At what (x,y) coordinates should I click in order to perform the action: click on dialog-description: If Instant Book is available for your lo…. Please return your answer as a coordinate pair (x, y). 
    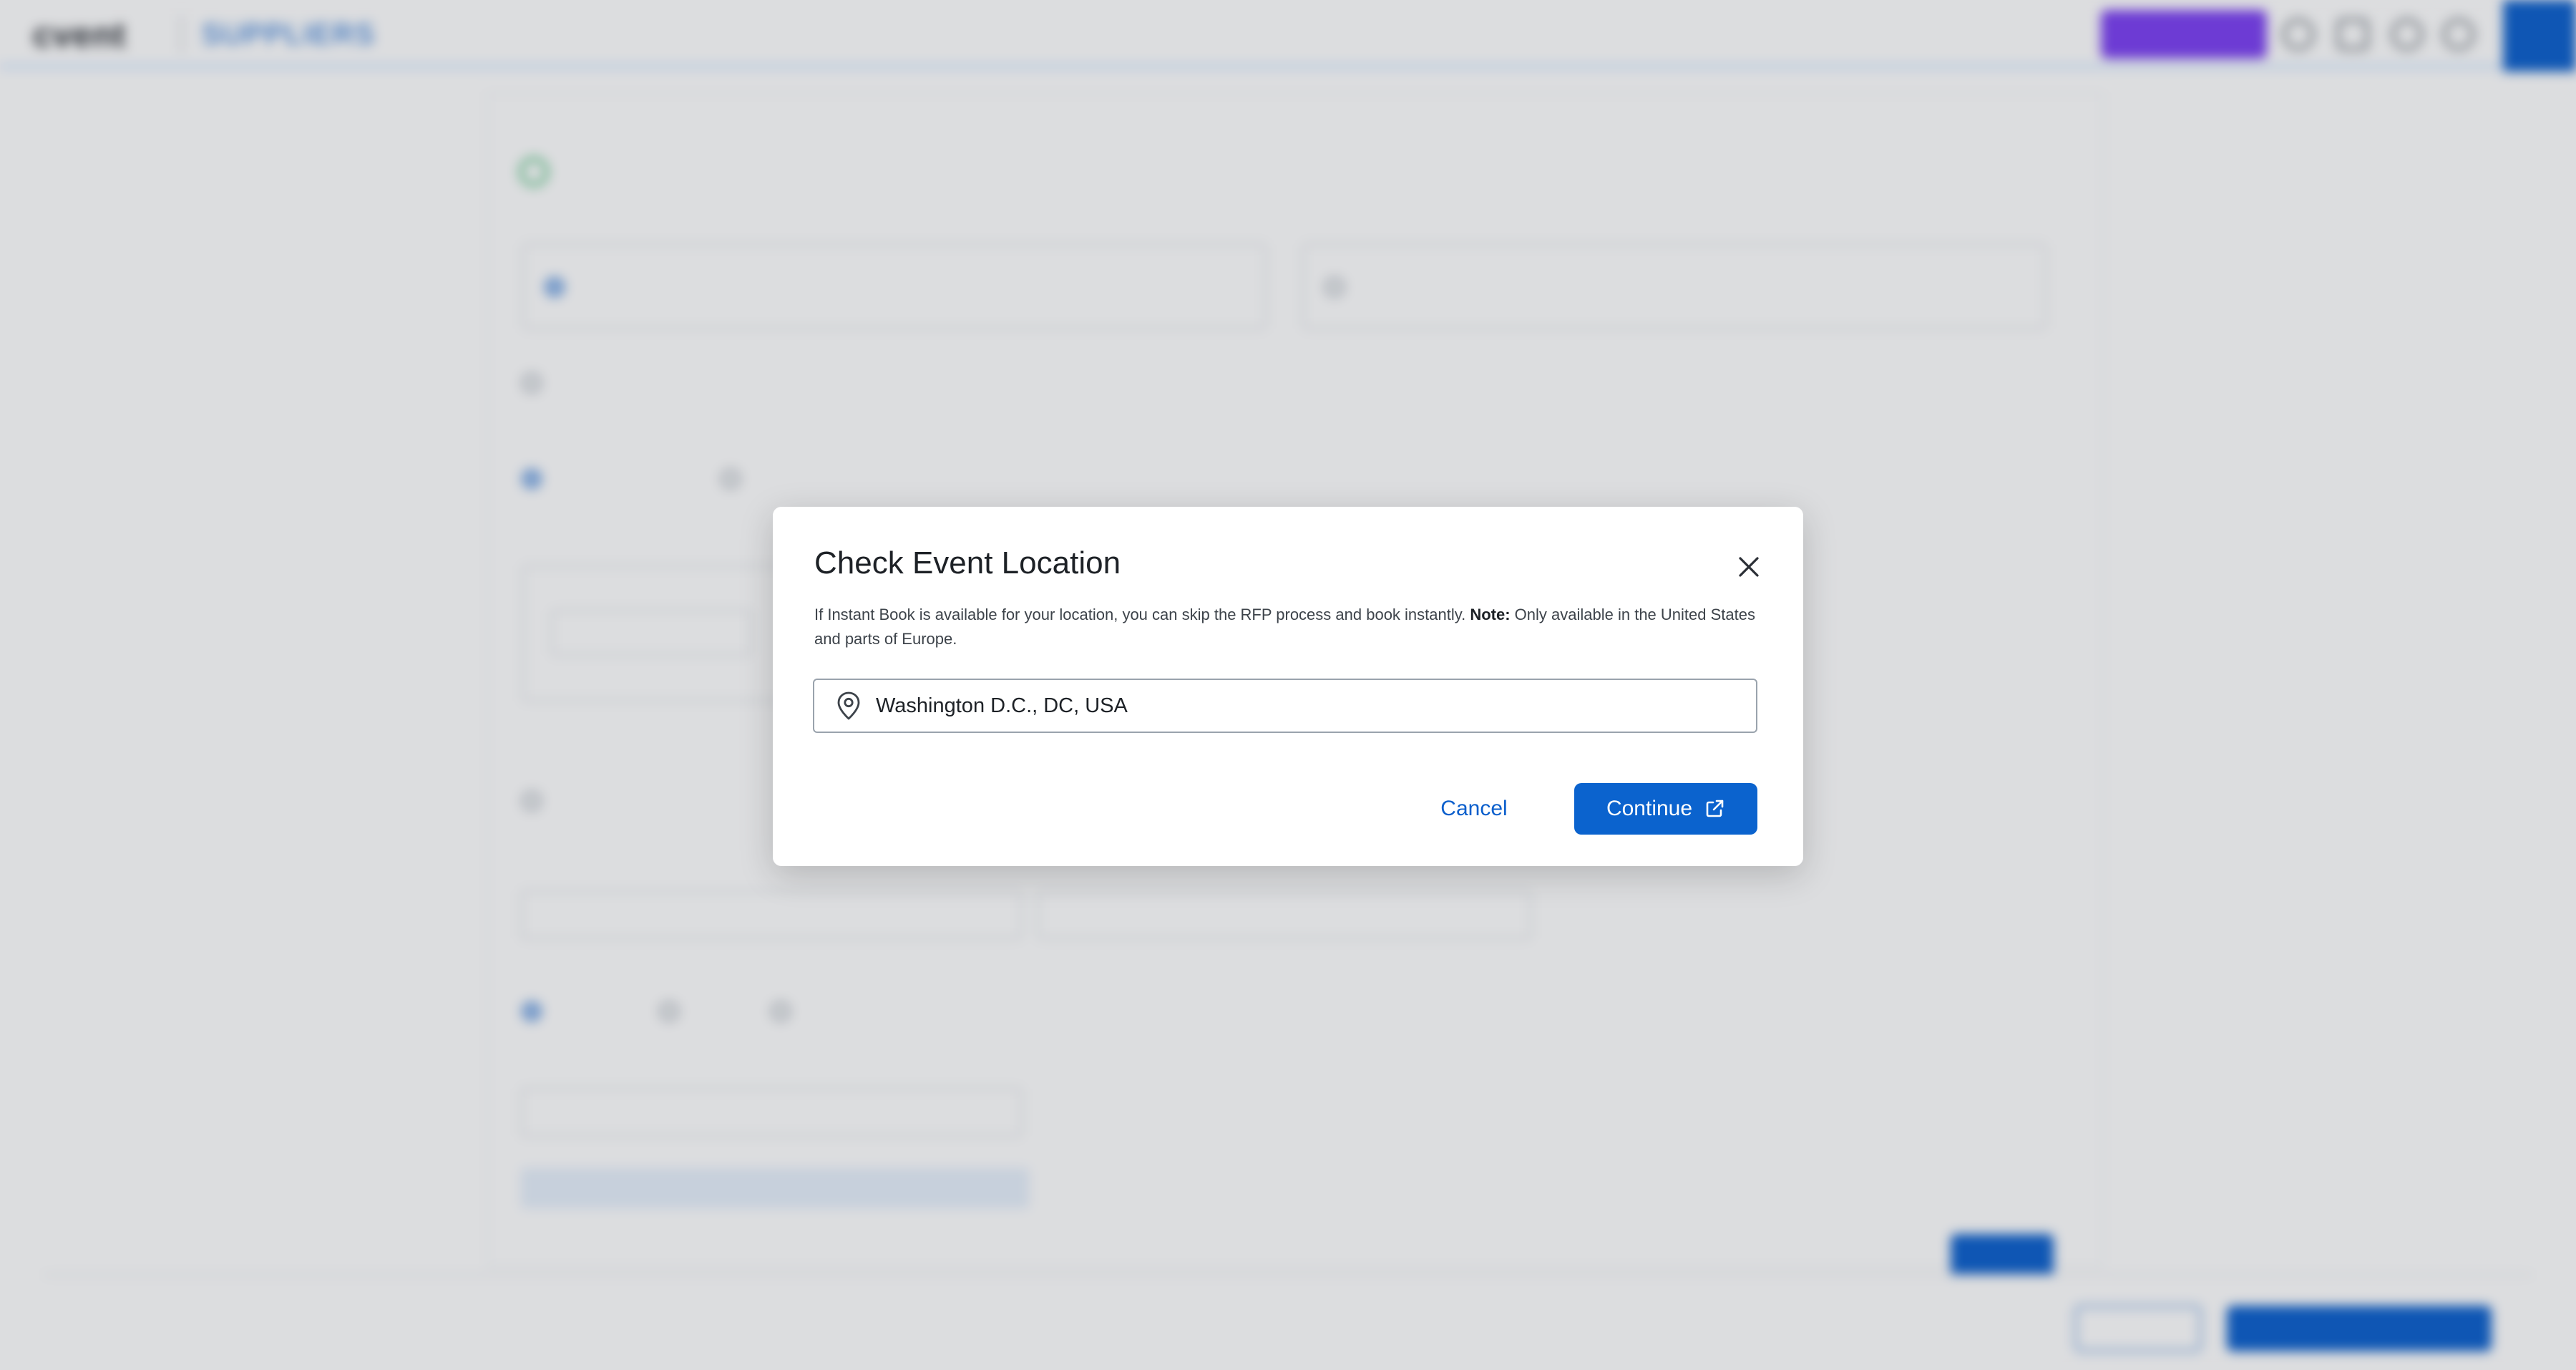
    Looking at the image, I should click on (1290, 627).